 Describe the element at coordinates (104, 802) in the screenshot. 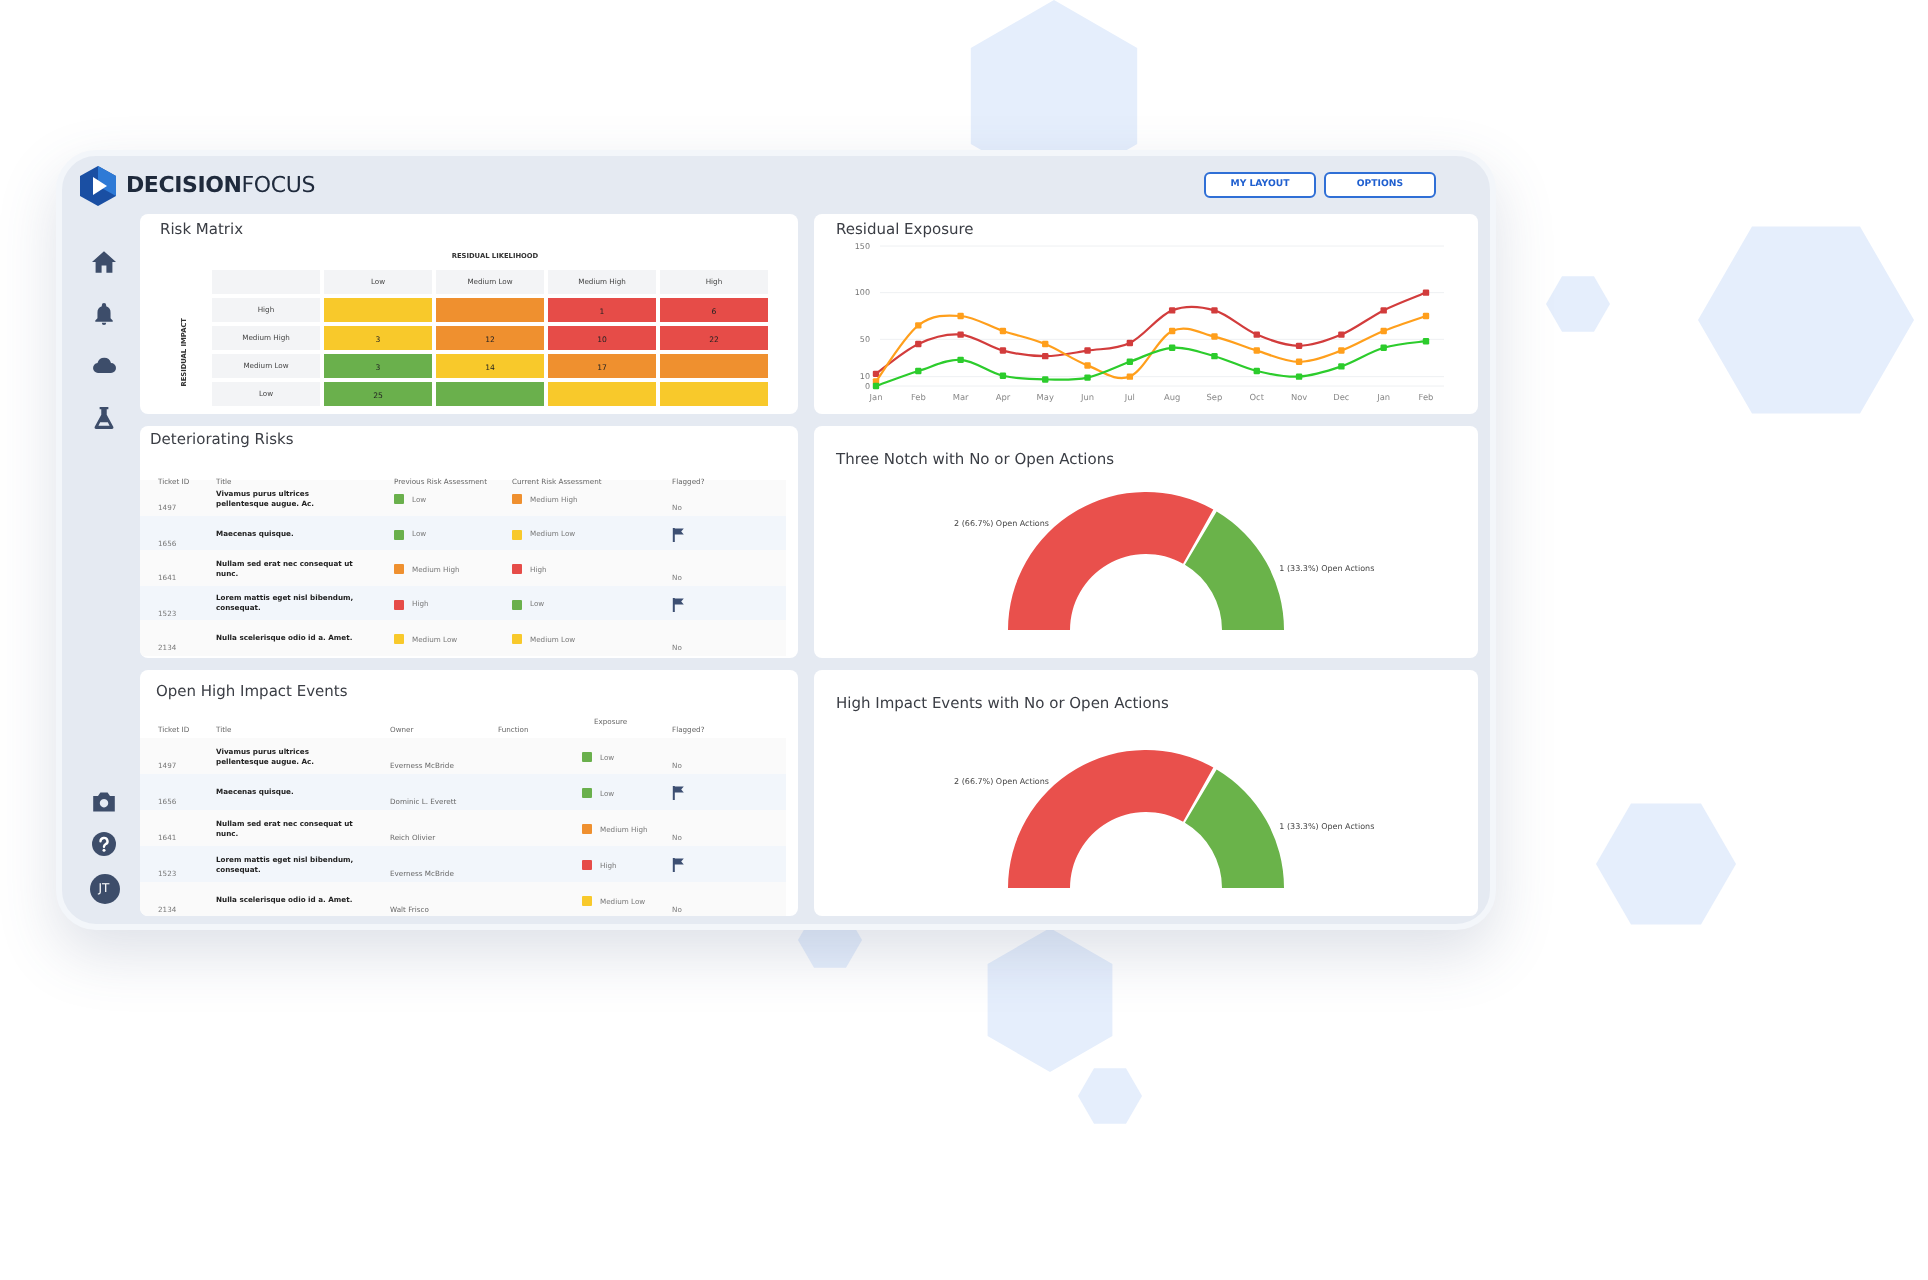

I see `camera-icon` at that location.